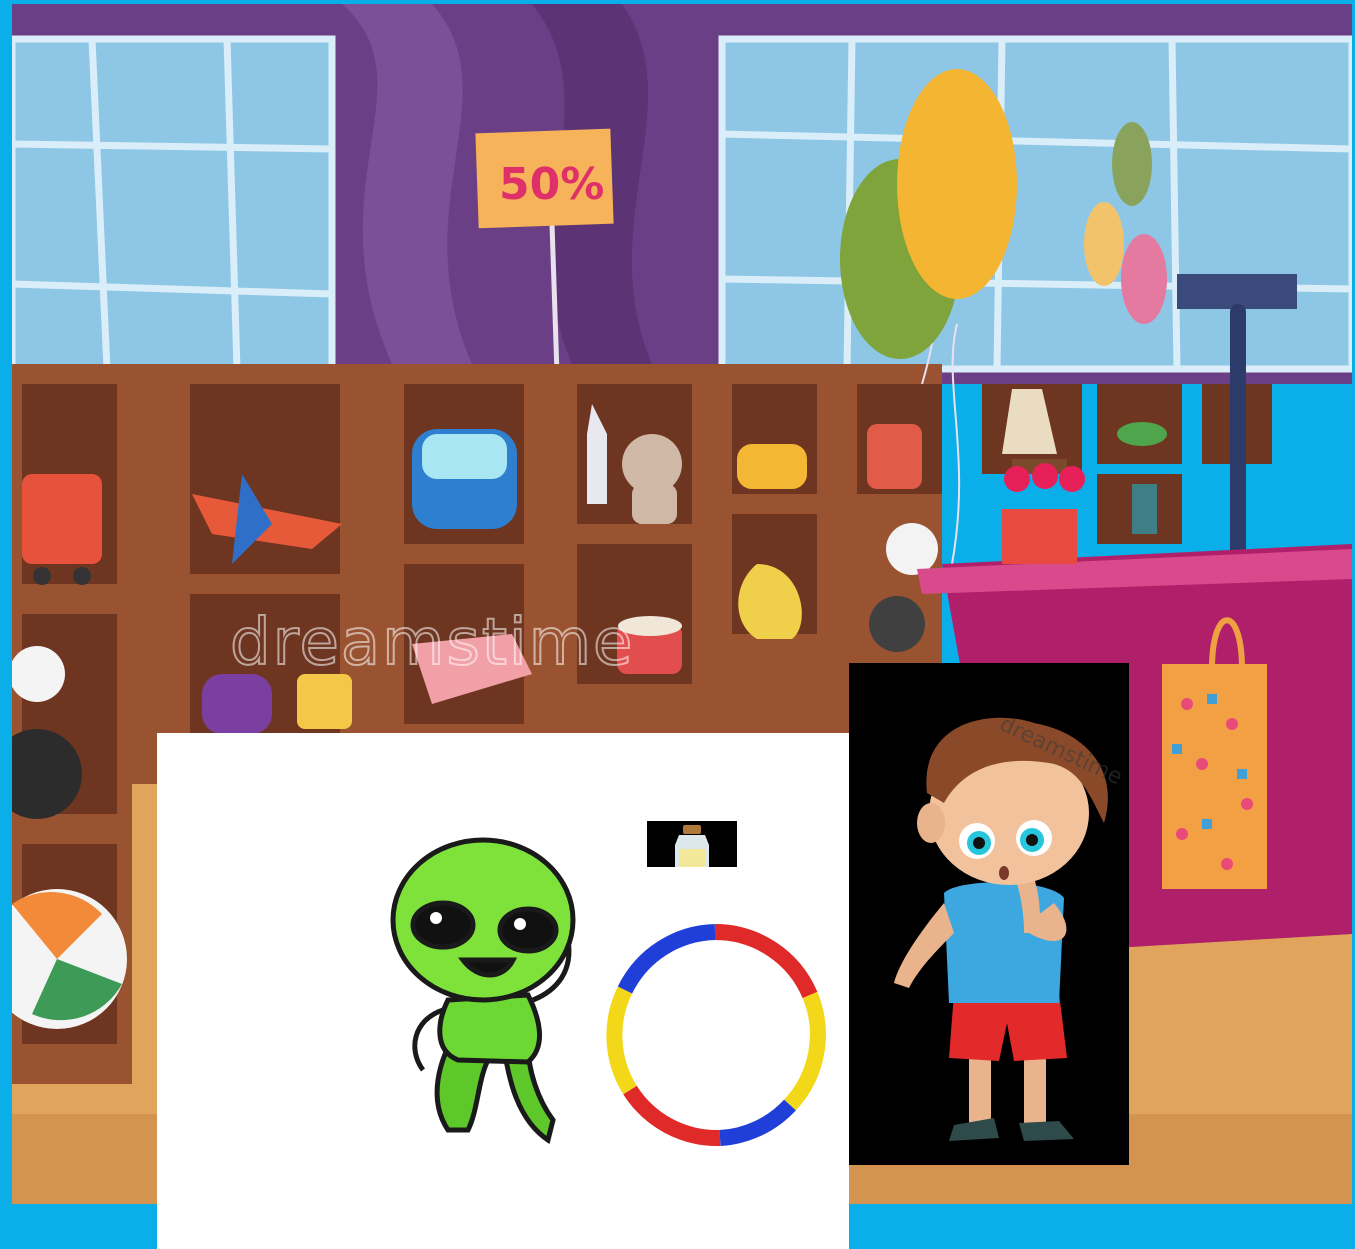  Describe the element at coordinates (485, 992) in the screenshot. I see `alien-sprite` at that location.